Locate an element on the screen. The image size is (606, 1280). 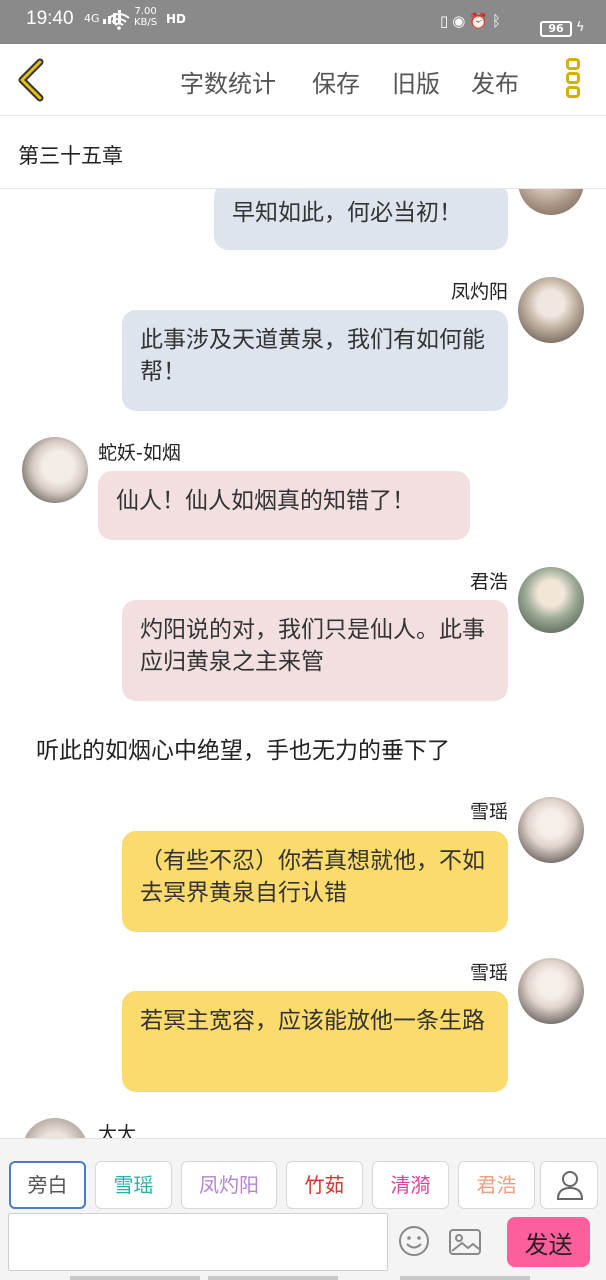
message-bubble: 若冥主宽容，应该能放他一条生路 is located at coordinates (315, 1041).